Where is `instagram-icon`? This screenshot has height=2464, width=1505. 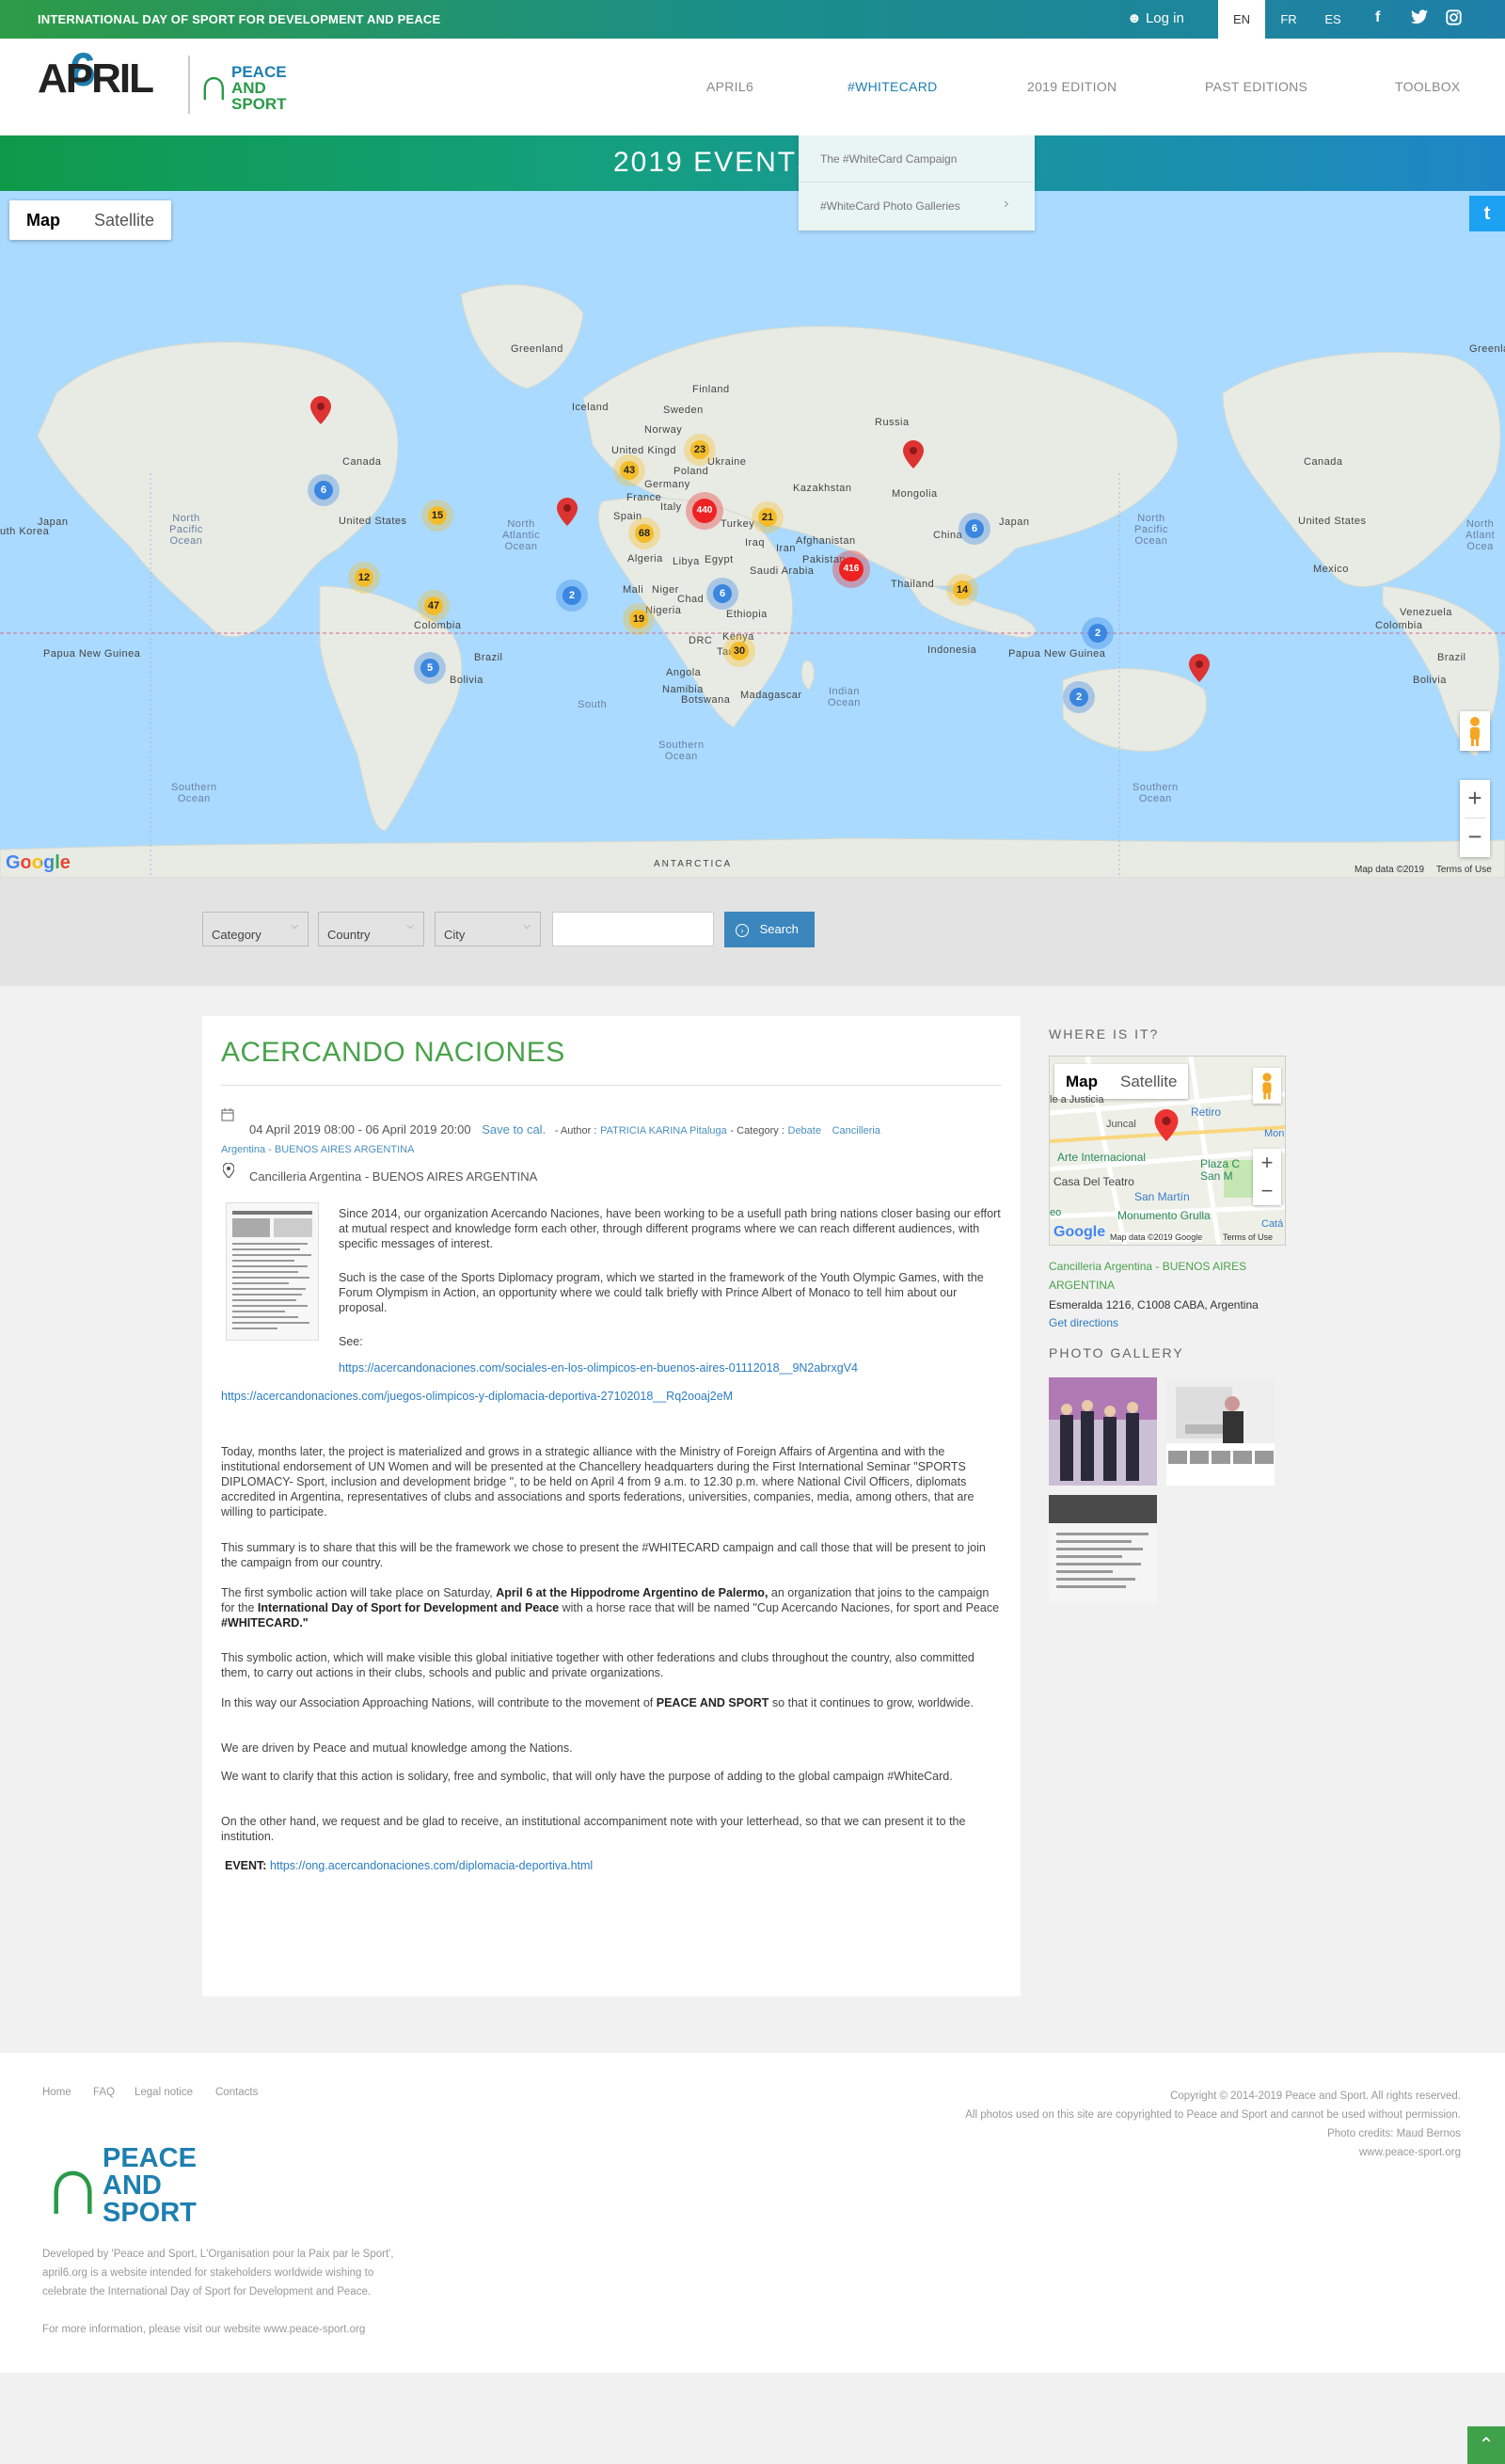
instagram-icon is located at coordinates (1454, 19).